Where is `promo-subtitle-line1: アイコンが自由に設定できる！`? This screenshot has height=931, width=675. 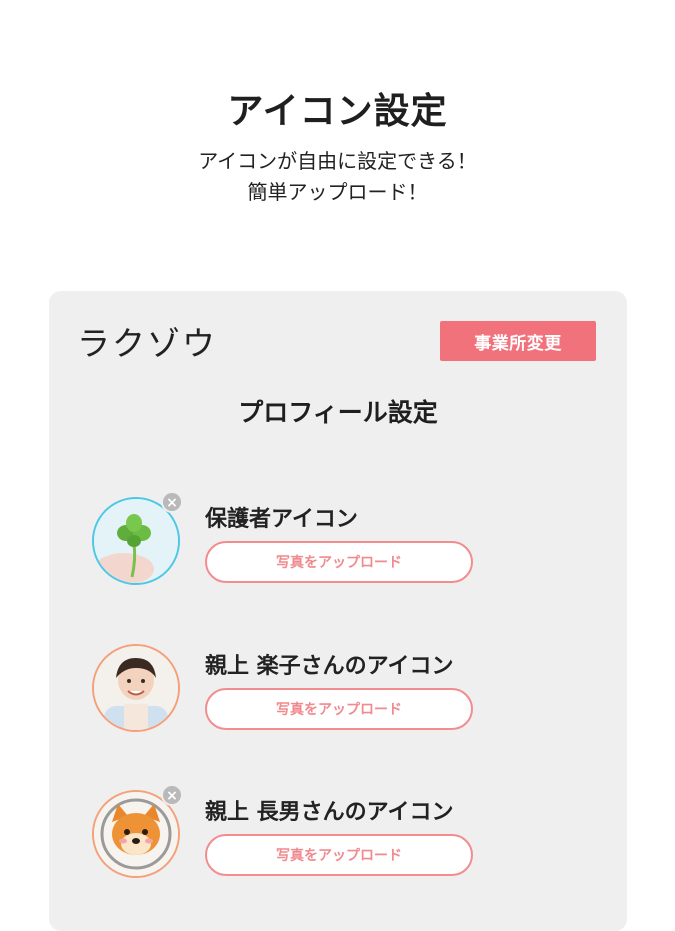
promo-subtitle-line1: アイコンが自由に設定できる！ is located at coordinates (337, 161).